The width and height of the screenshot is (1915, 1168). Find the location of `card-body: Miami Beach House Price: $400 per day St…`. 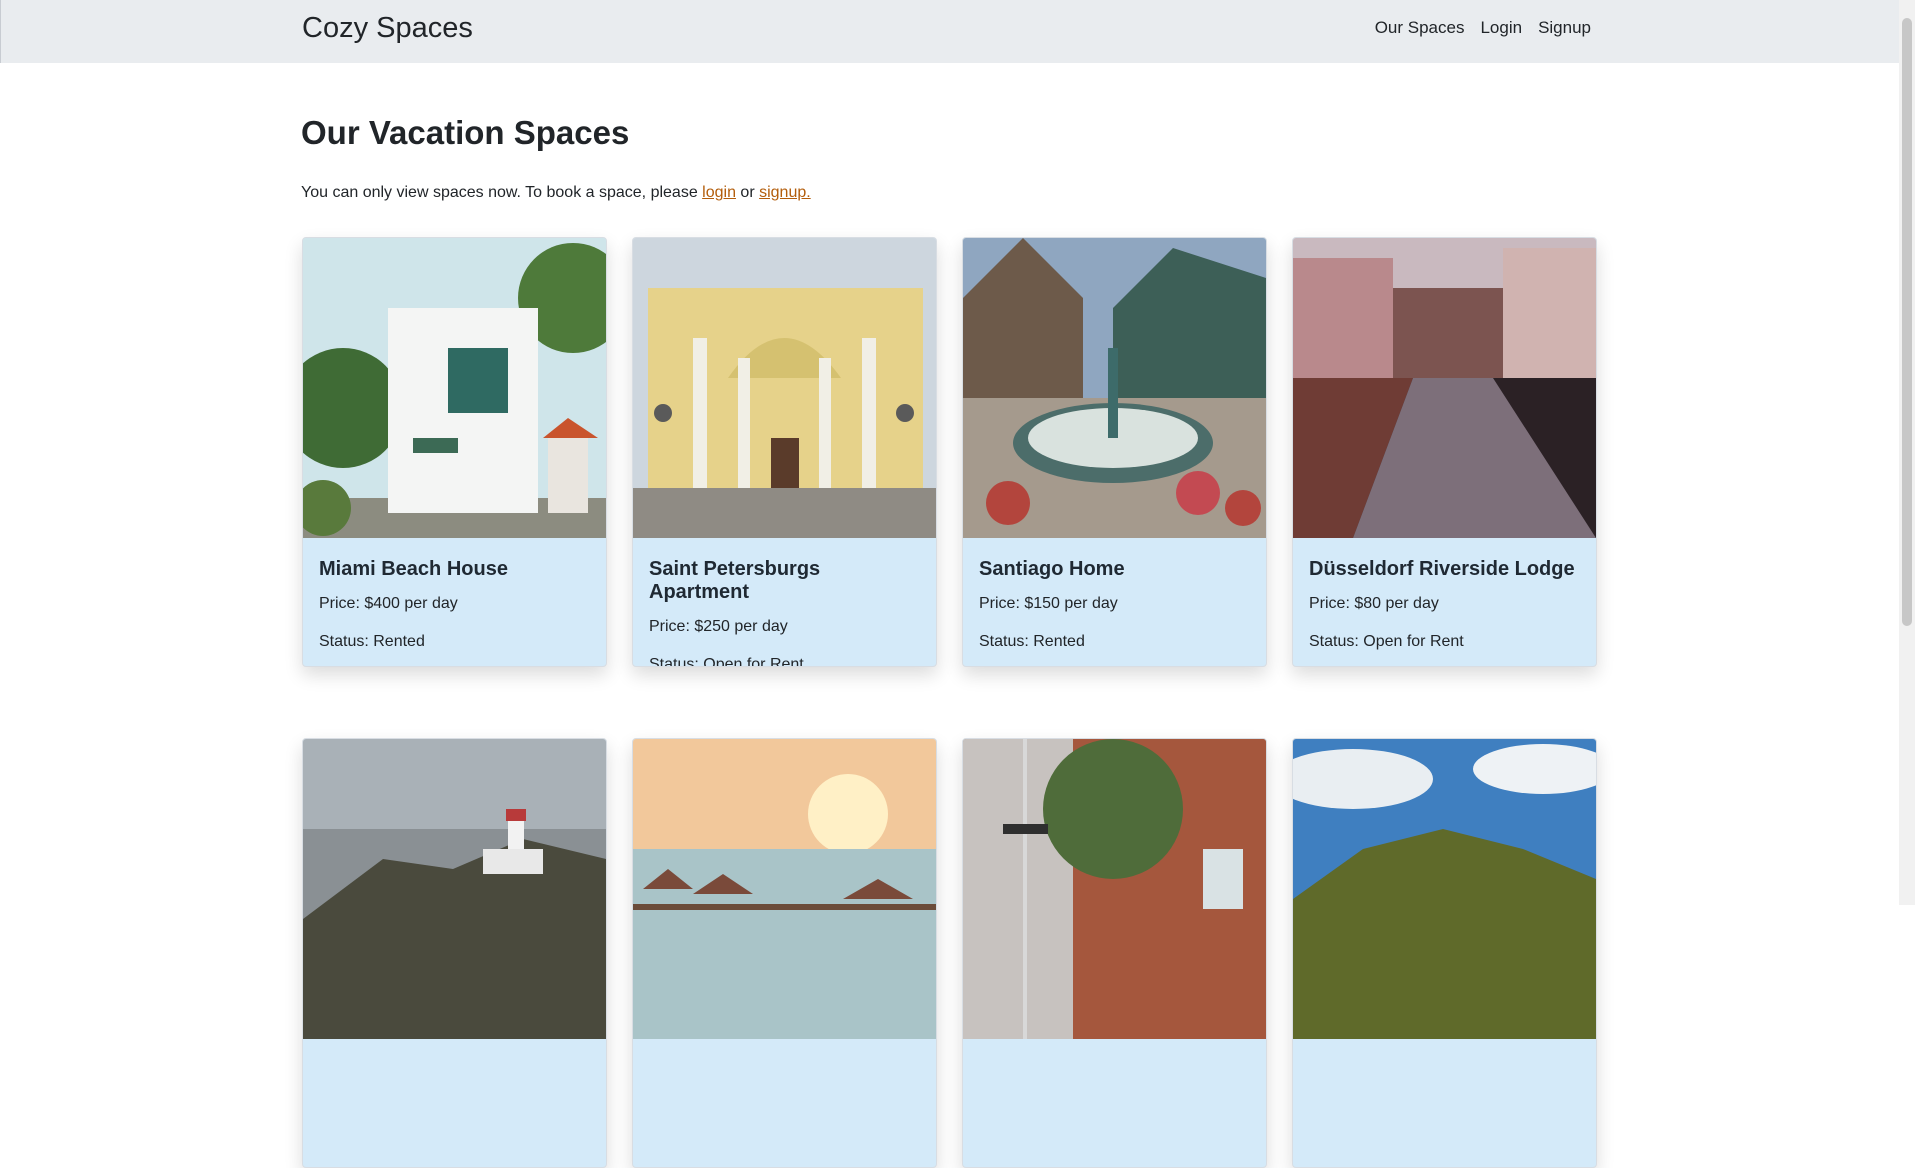

card-body: Miami Beach House Price: $400 per day St… is located at coordinates (454, 602).